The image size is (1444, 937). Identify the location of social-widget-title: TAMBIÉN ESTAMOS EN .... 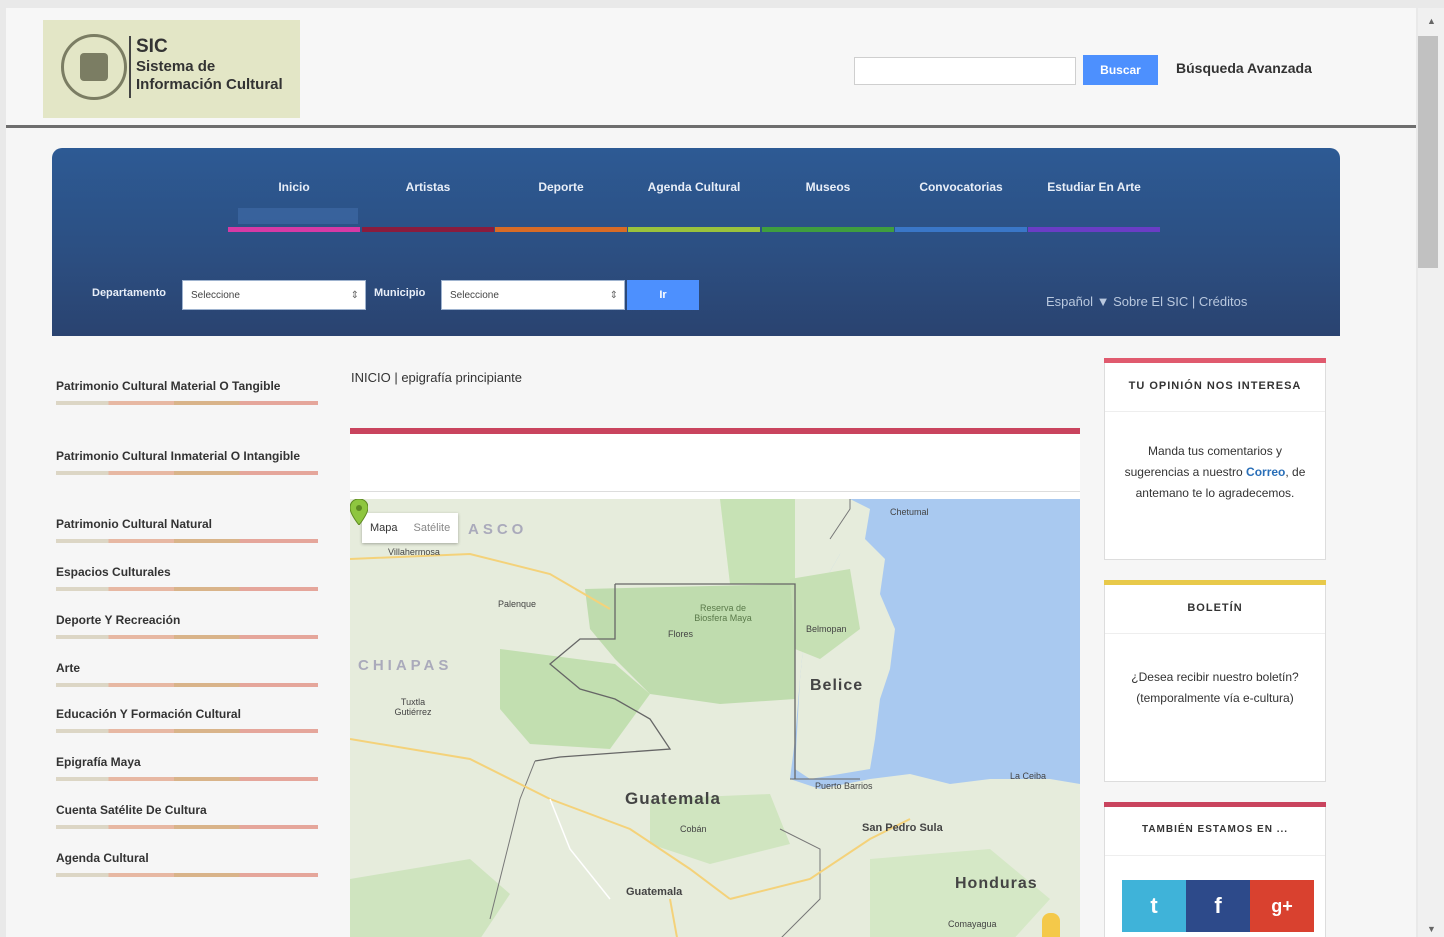
(1215, 832).